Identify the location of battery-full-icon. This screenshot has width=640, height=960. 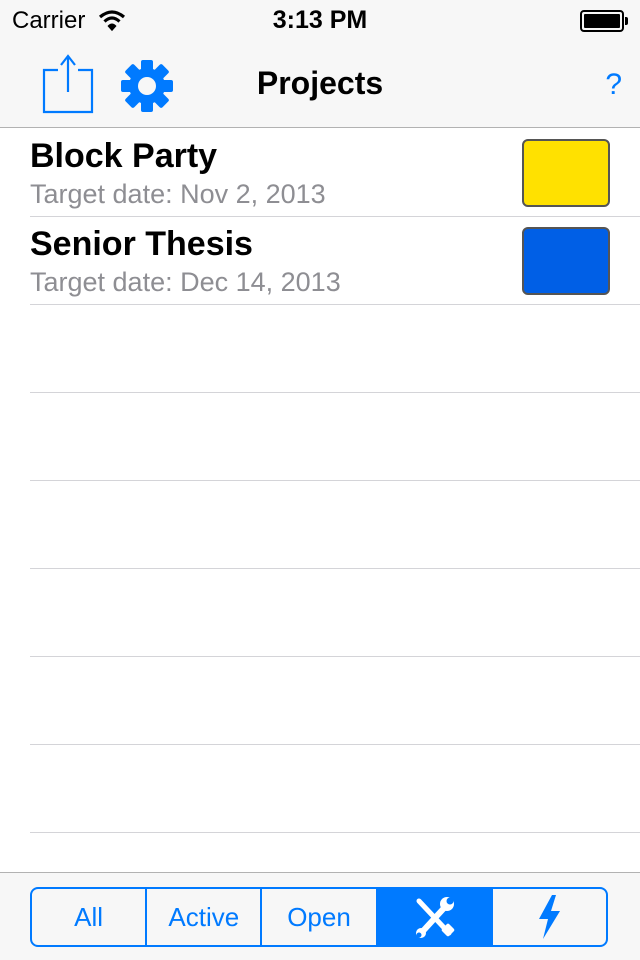
(604, 21).